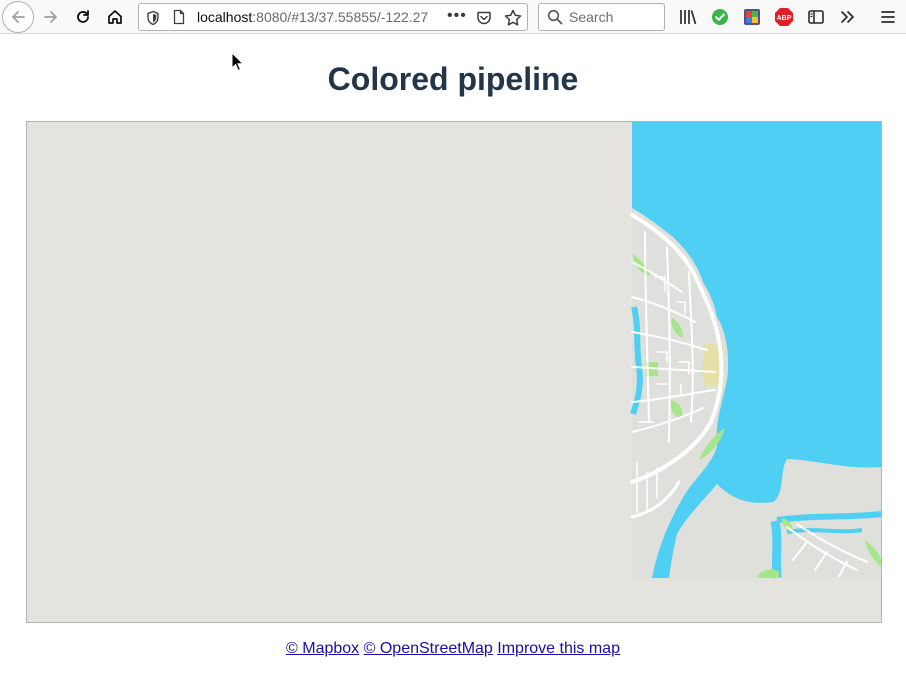  I want to click on improve-map-link: Improve this map, so click(558, 648).